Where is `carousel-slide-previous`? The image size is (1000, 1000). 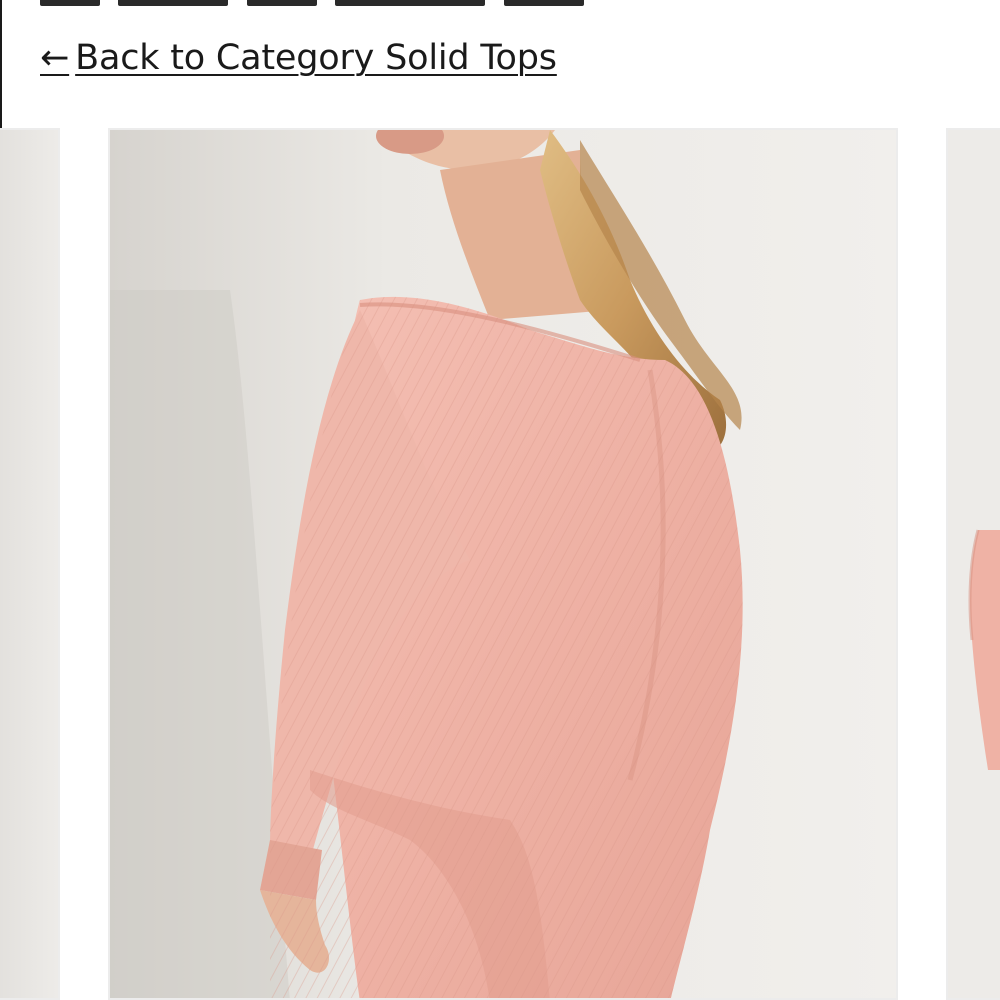
carousel-slide-previous is located at coordinates (30, 564).